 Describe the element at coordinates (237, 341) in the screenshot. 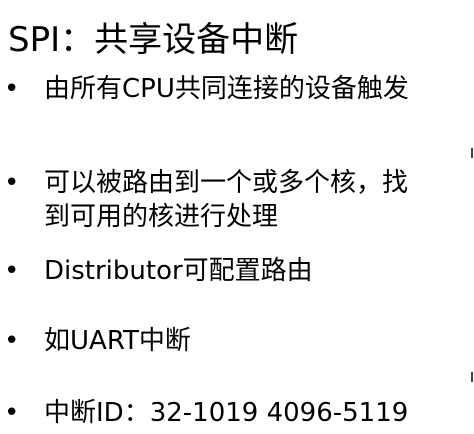

I see `bullet-item: • 如UART中断` at that location.